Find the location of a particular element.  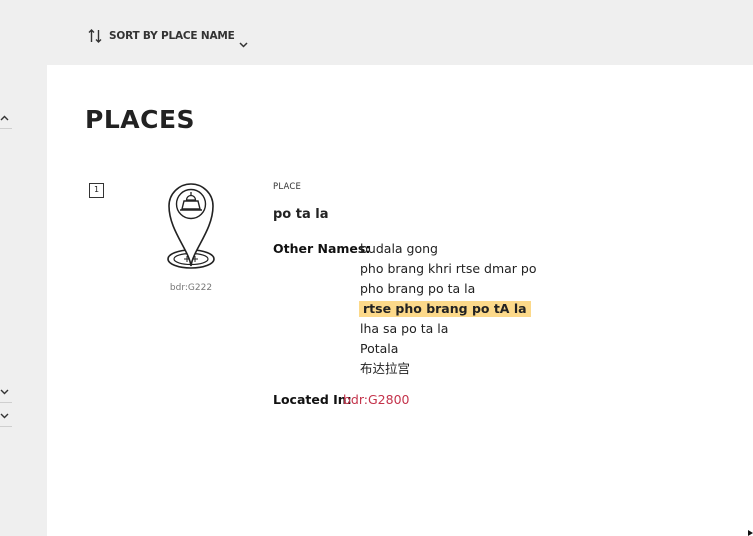

list-item: lha sa po ta la is located at coordinates (404, 328).